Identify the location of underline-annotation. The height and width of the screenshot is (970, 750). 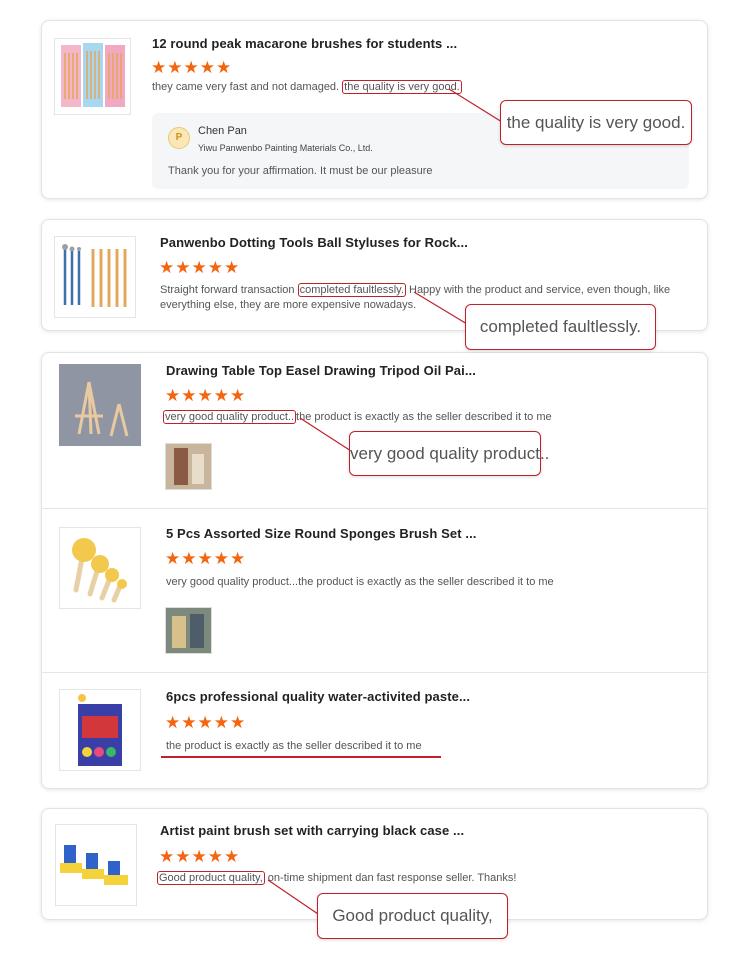
(301, 757).